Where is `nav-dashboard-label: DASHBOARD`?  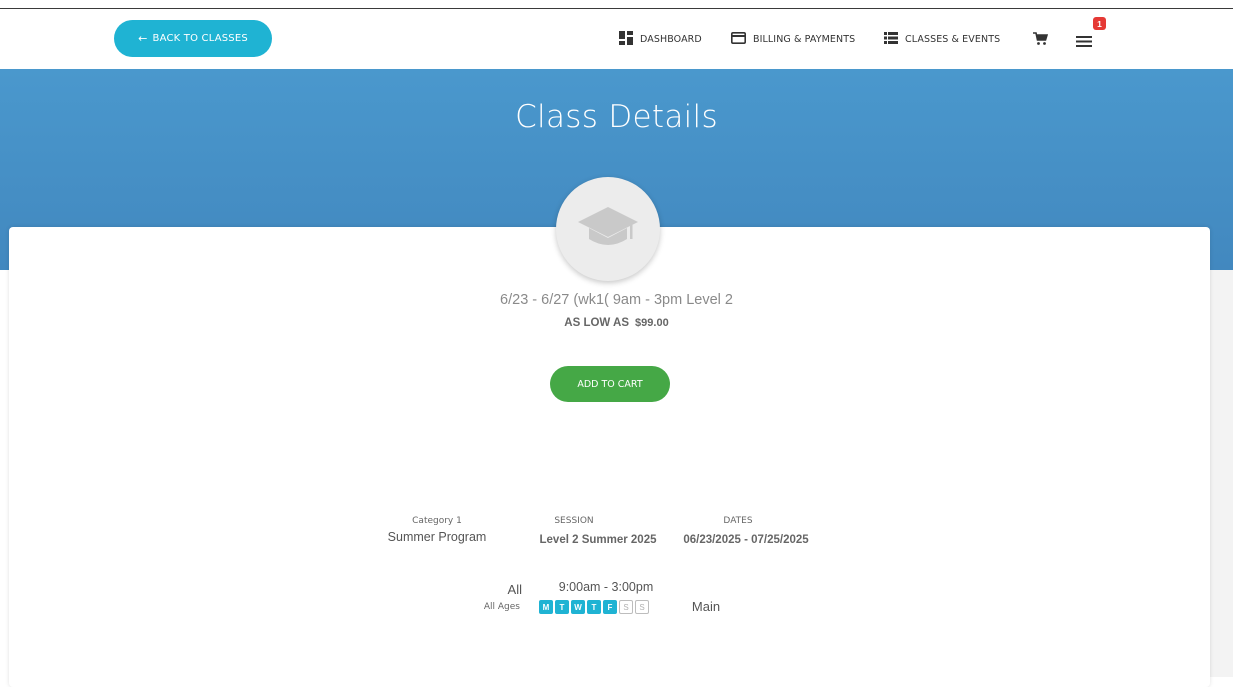
nav-dashboard-label: DASHBOARD is located at coordinates (671, 39).